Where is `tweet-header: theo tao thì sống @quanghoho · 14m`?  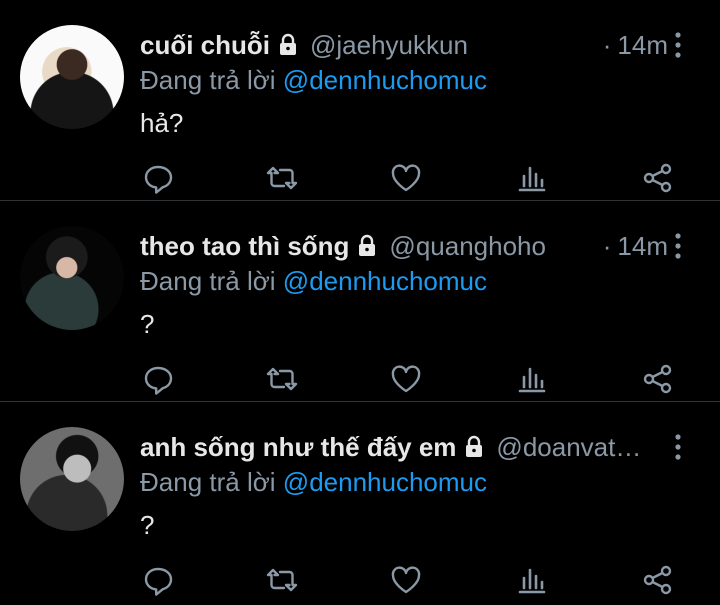
tweet-header: theo tao thì sống @quanghoho · 14m is located at coordinates (404, 246).